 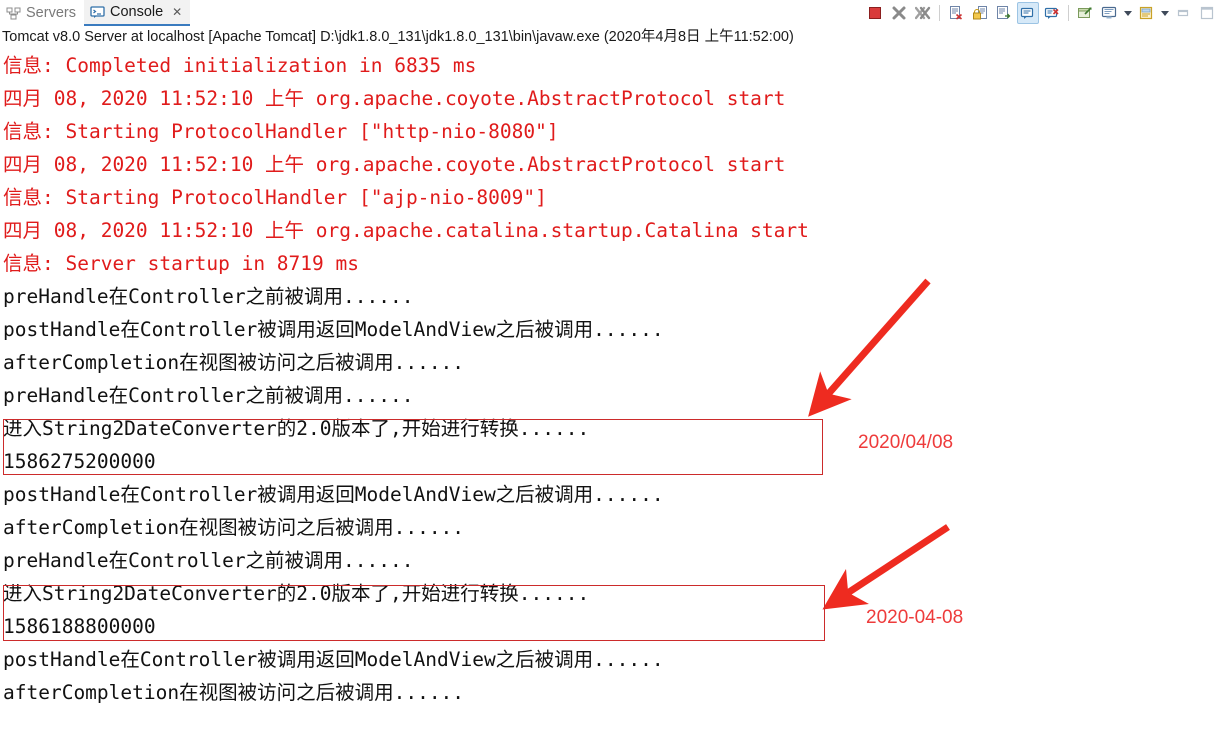 What do you see at coordinates (610, 13) in the screenshot?
I see `view-tab-bar: Servers Console ✕` at bounding box center [610, 13].